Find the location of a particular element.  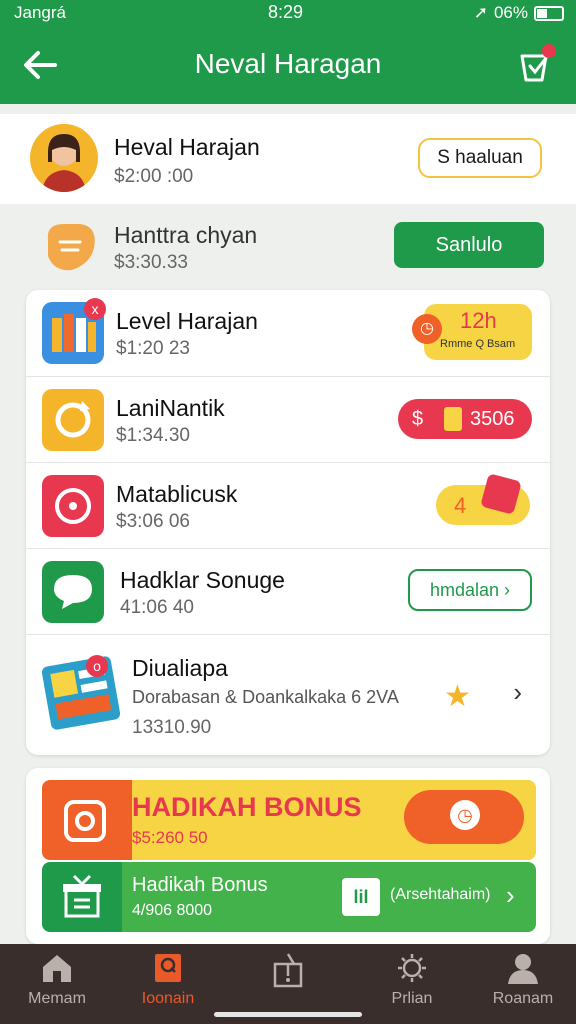

status-bar: Jangrá 8:29 ➚ 06% is located at coordinates (288, 13).